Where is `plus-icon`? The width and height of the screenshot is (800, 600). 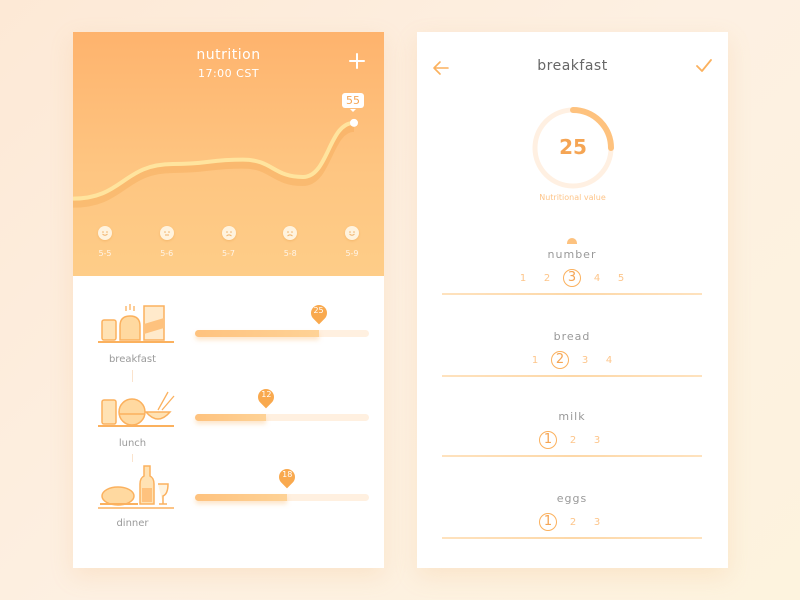
plus-icon is located at coordinates (357, 61).